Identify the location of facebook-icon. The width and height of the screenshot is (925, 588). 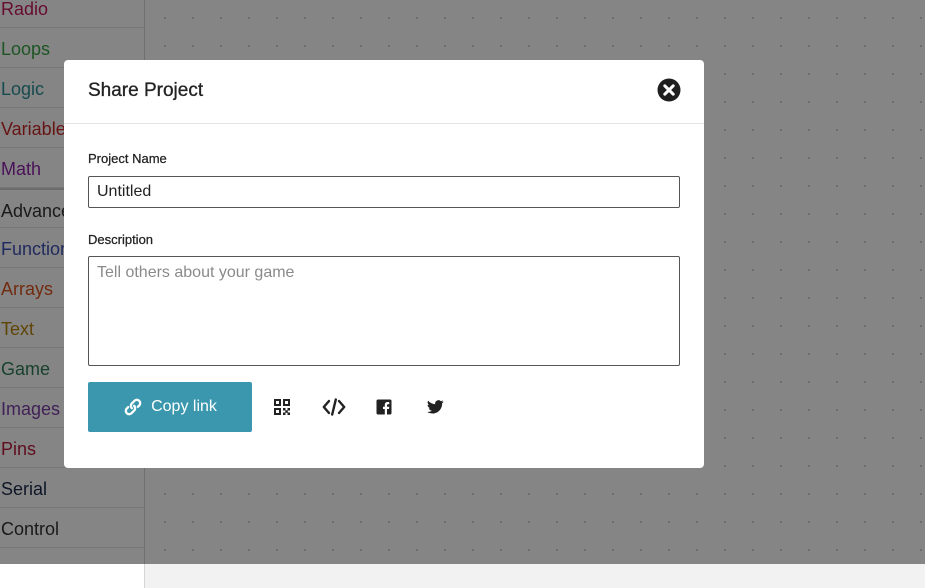
(384, 407).